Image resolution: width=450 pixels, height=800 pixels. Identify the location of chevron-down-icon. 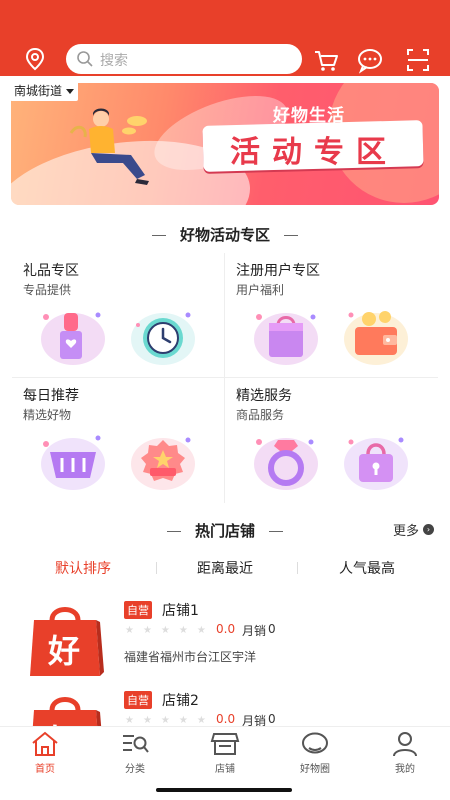
(70, 91).